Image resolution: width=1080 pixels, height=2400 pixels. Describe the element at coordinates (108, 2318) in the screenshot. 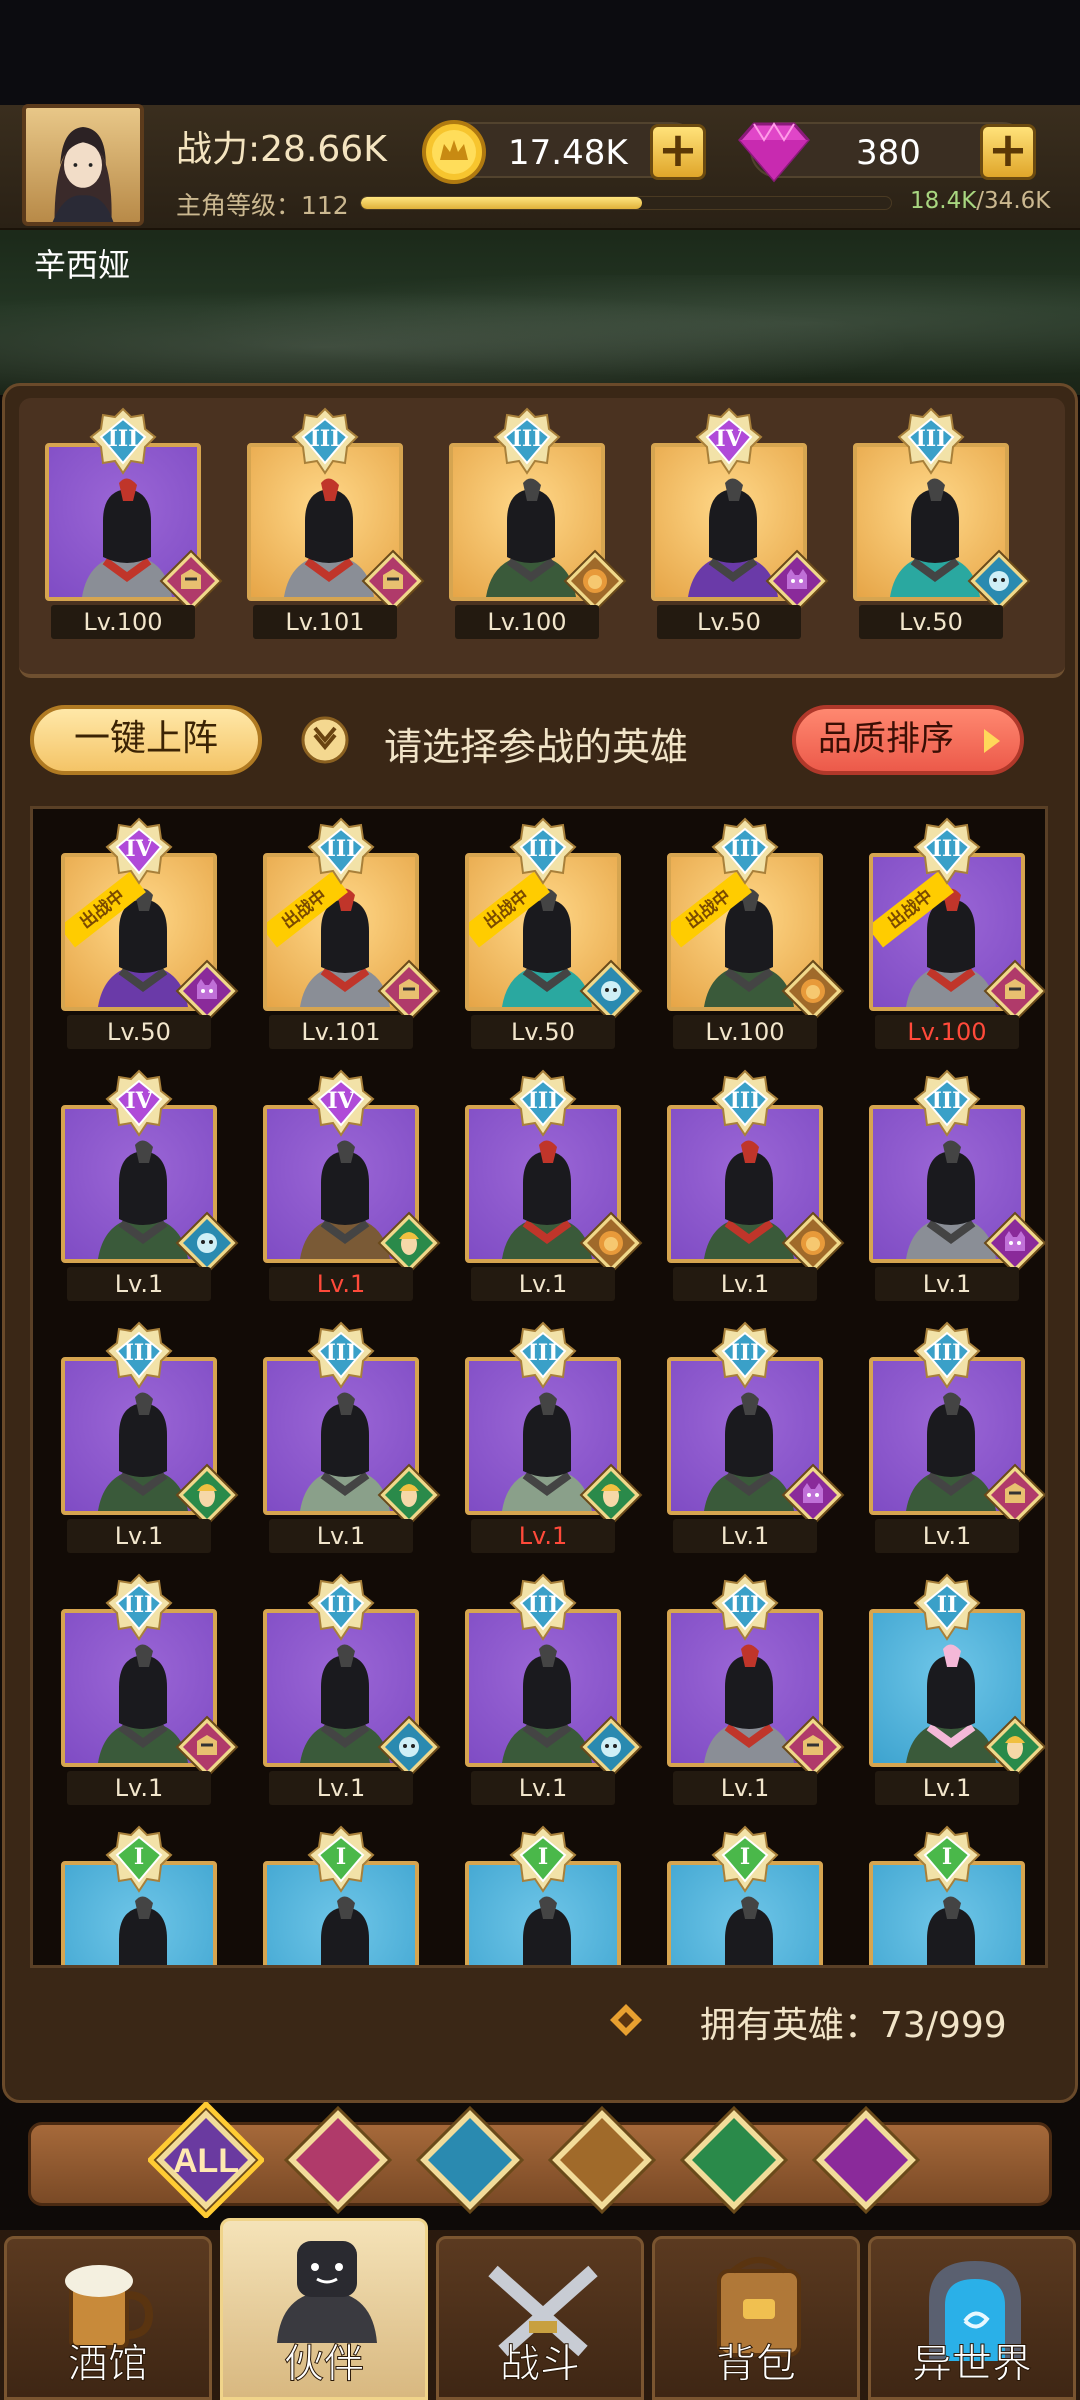

I see `nav-tavern-tab: 酒馆` at that location.